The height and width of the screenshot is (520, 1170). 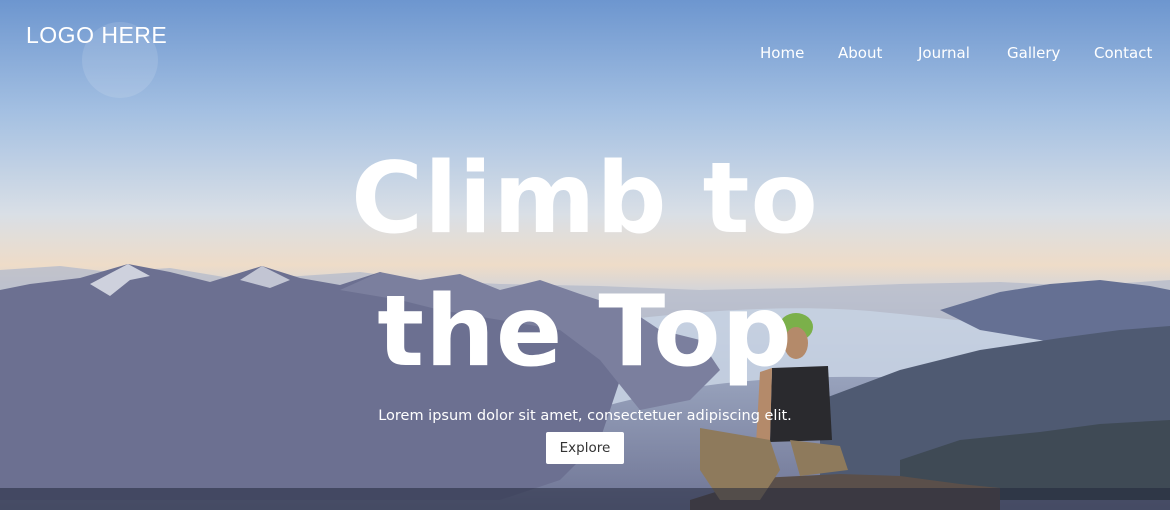 I want to click on nav-item-contact: Contact, so click(x=1123, y=53).